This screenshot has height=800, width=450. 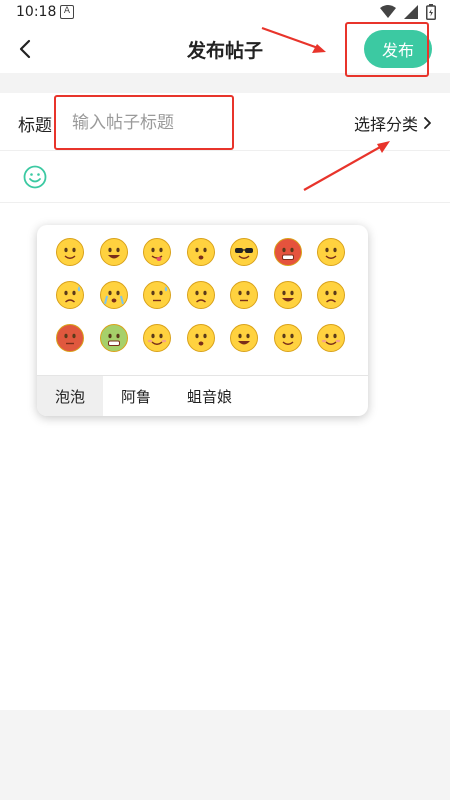 What do you see at coordinates (325, 108) in the screenshot?
I see `annotation-arrows` at bounding box center [325, 108].